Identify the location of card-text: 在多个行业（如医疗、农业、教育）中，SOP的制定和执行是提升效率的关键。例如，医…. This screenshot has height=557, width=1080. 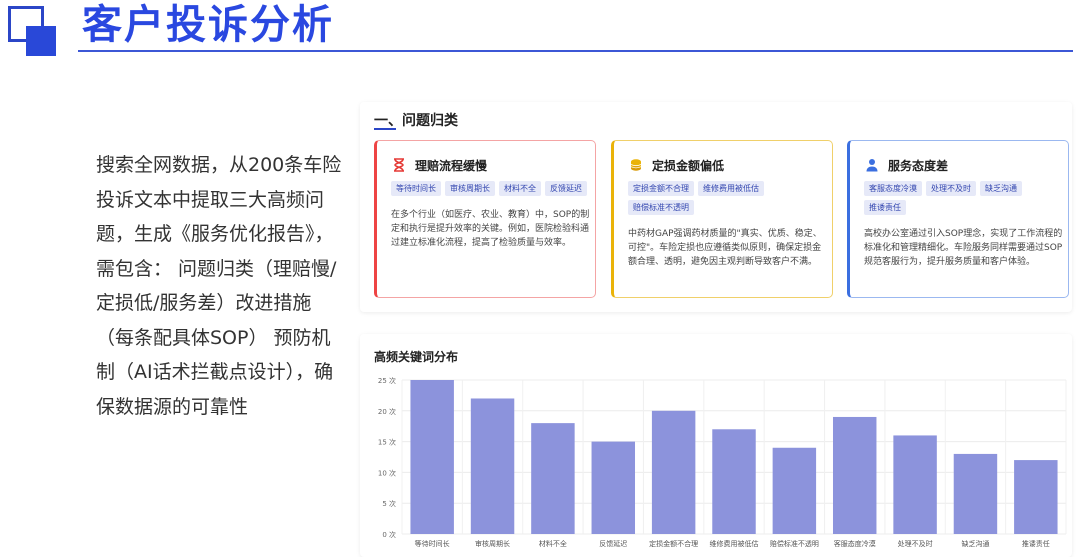
(490, 229).